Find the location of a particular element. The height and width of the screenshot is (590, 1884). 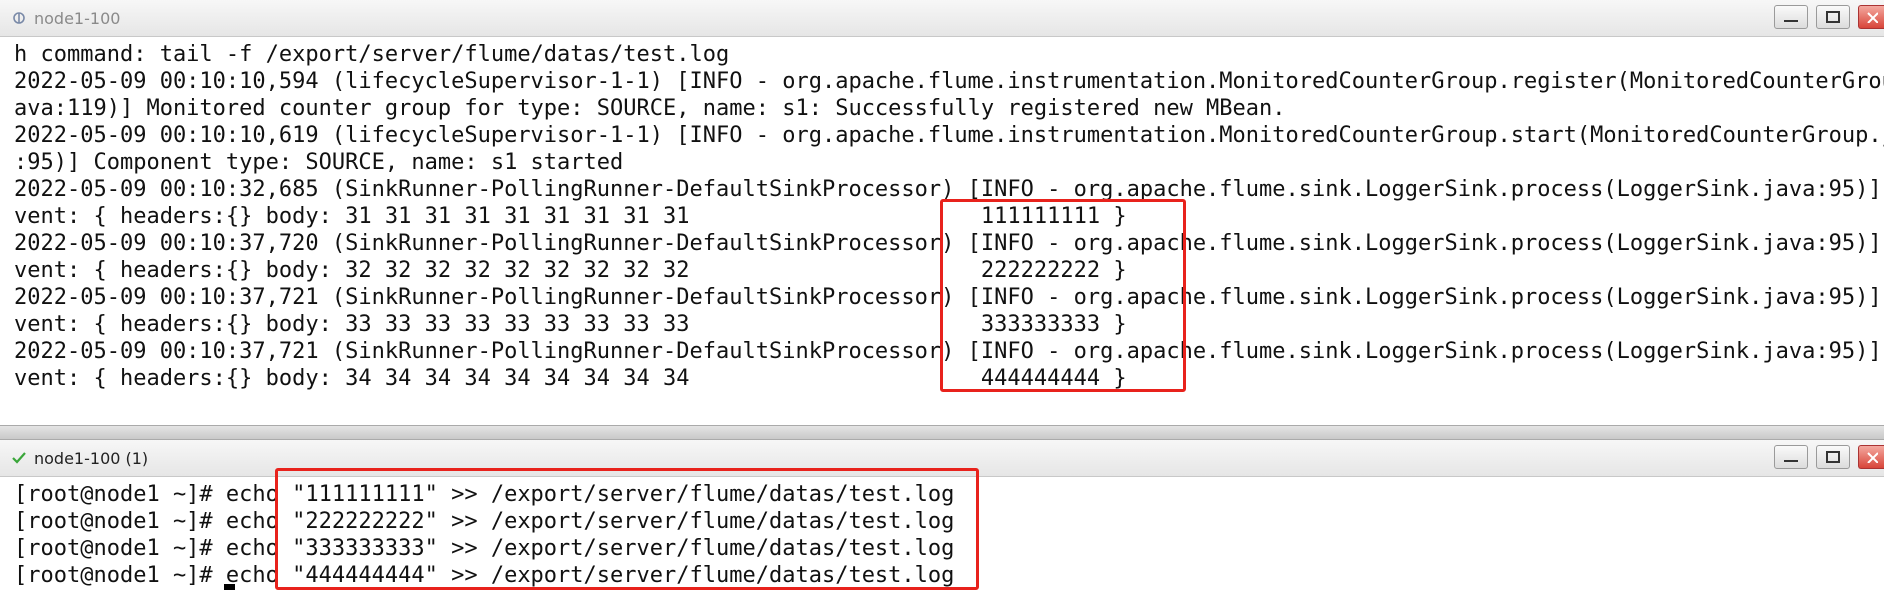

terminal-cursor is located at coordinates (229, 587).